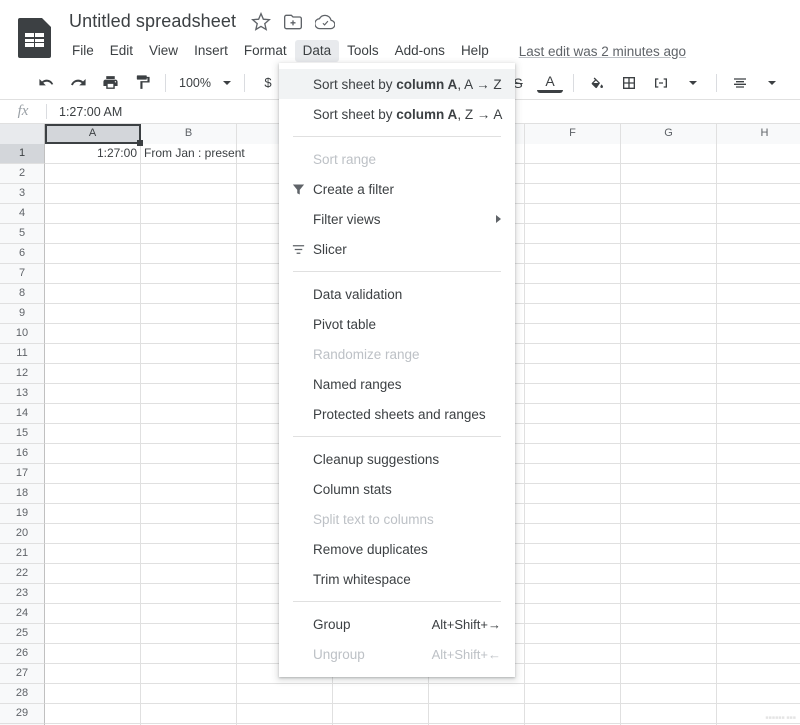  Describe the element at coordinates (93, 314) in the screenshot. I see `cell-A9` at that location.